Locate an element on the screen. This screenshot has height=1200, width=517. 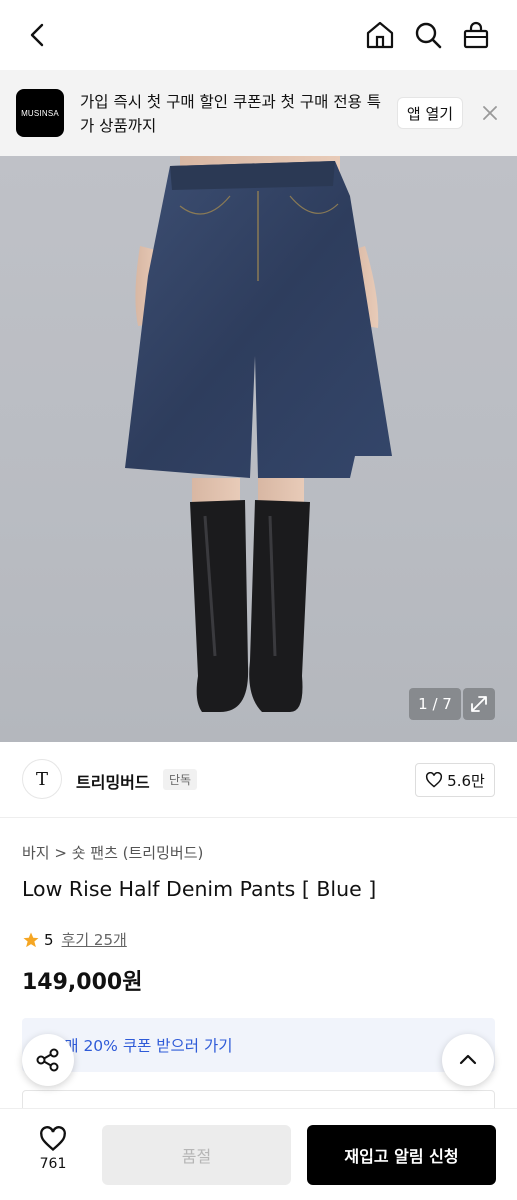
share-icon is located at coordinates (47, 1060).